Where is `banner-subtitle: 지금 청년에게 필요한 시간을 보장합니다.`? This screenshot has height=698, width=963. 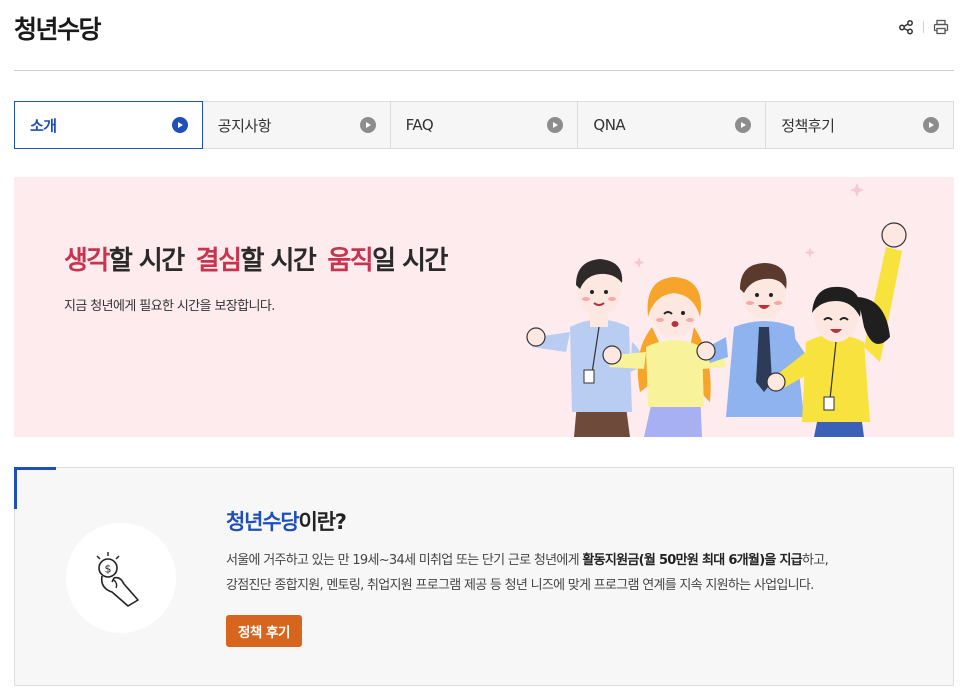
banner-subtitle: 지금 청년에게 필요한 시간을 보장합니다. is located at coordinates (169, 306).